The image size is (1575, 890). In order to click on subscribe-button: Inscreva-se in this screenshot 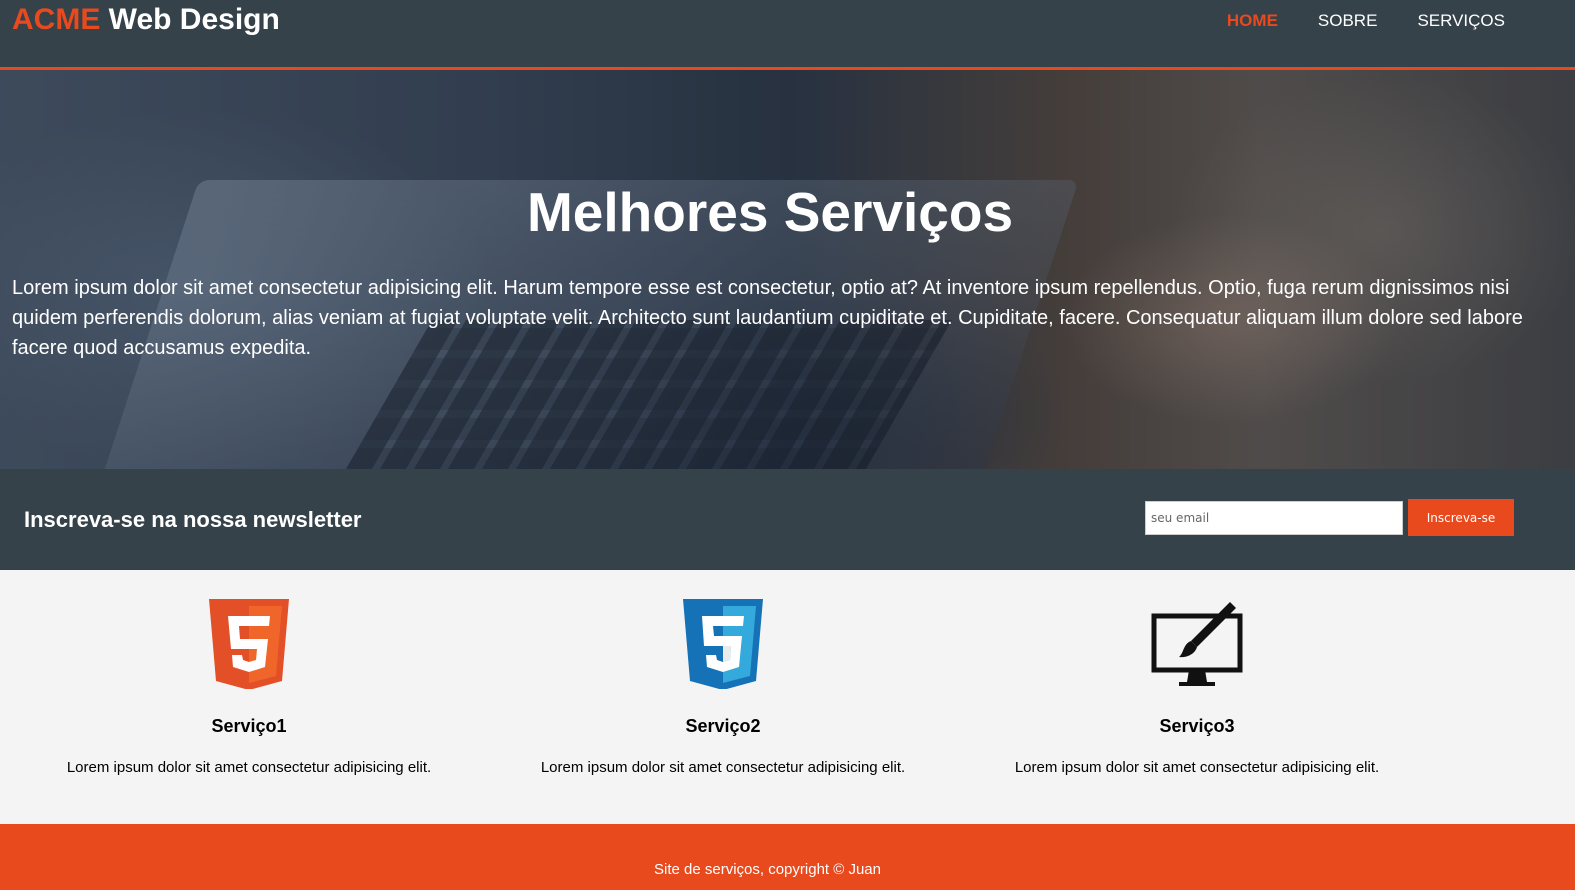, I will do `click(1461, 517)`.